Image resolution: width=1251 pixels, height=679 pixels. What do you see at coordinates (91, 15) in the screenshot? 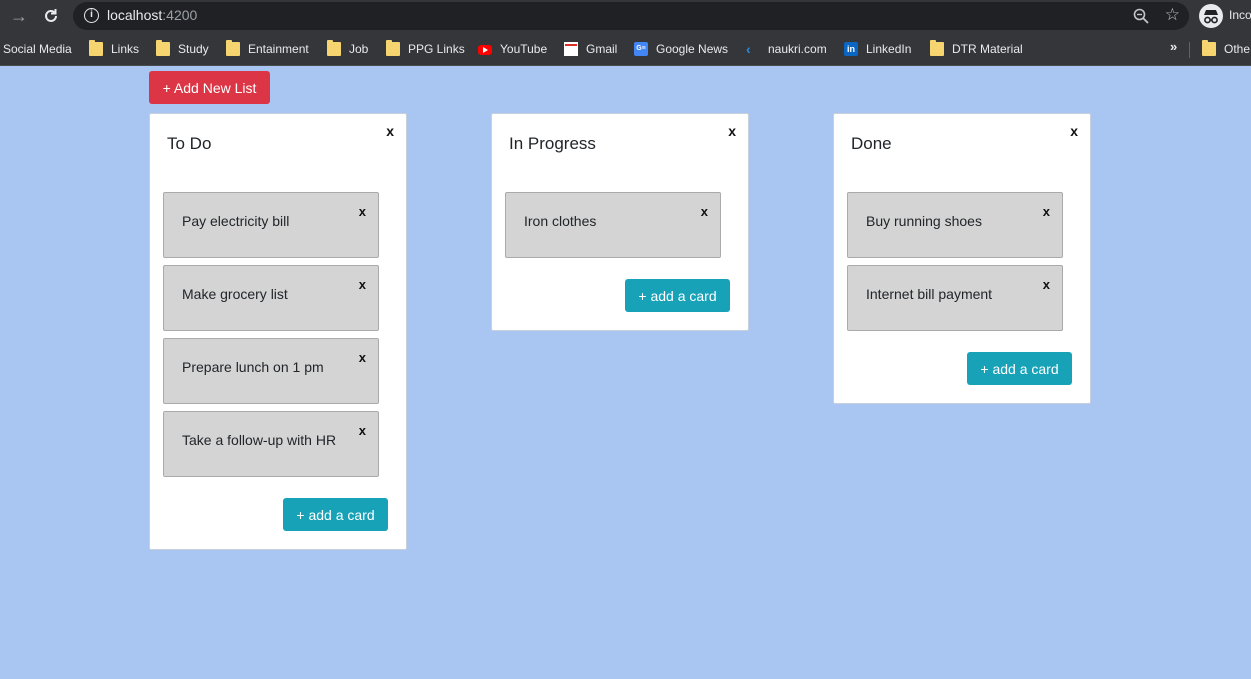
I see `site-info-icon: i` at bounding box center [91, 15].